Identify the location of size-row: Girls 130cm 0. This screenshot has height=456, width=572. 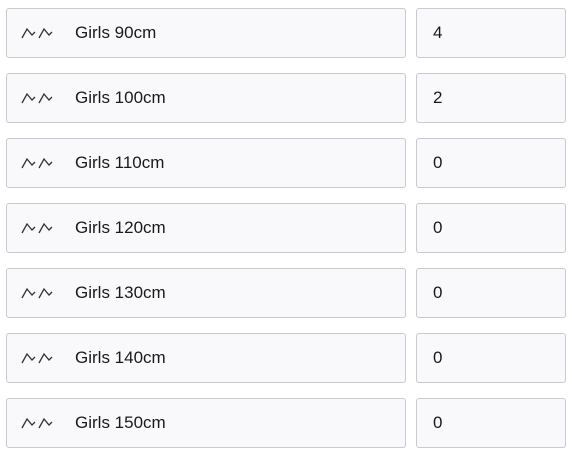
(286, 293).